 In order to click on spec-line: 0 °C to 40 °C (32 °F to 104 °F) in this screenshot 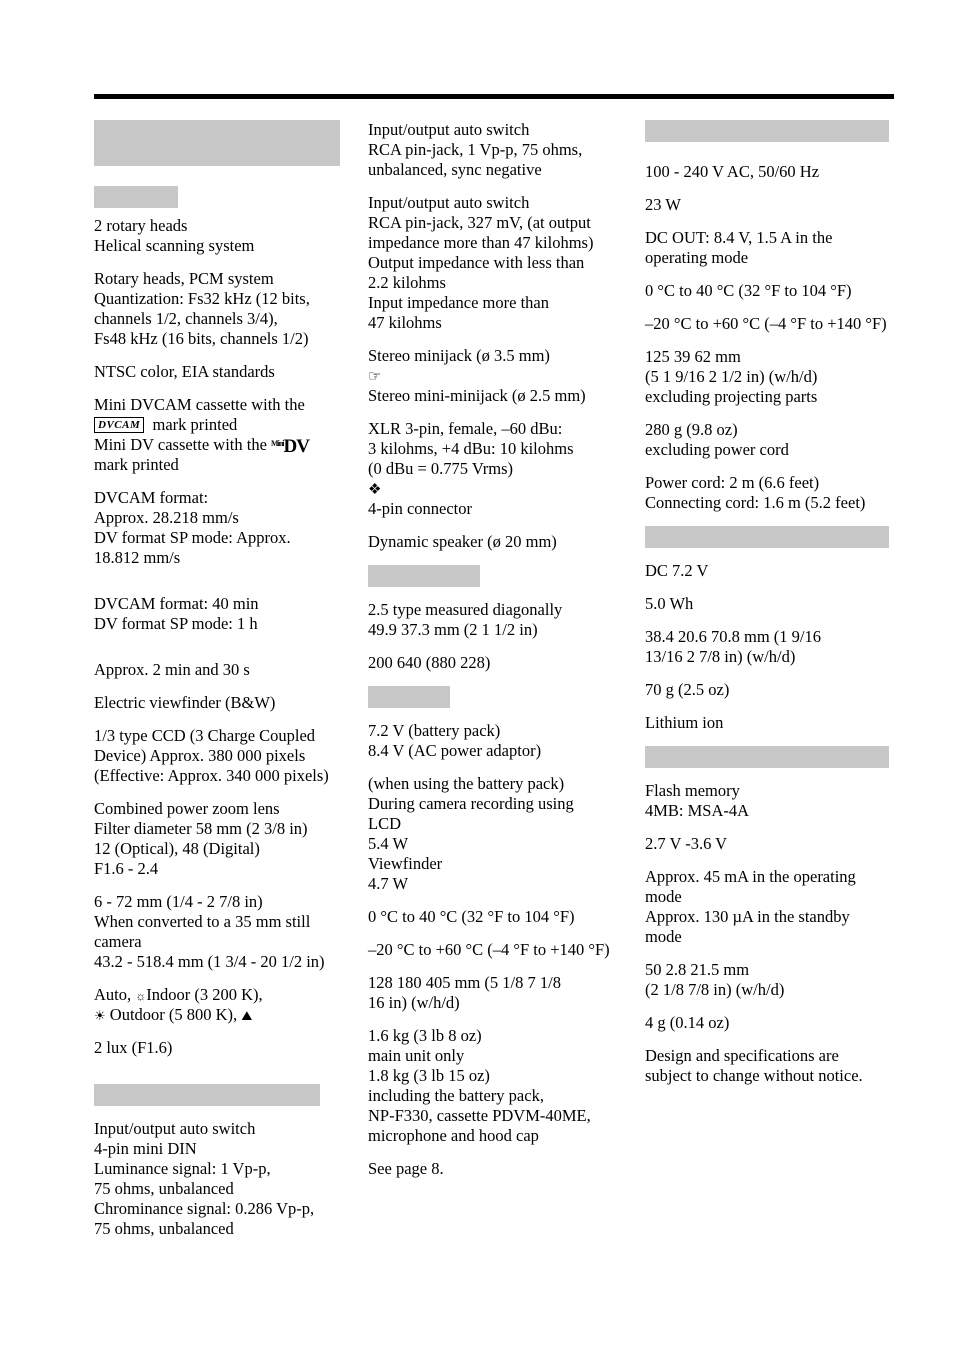, I will do `click(471, 916)`.